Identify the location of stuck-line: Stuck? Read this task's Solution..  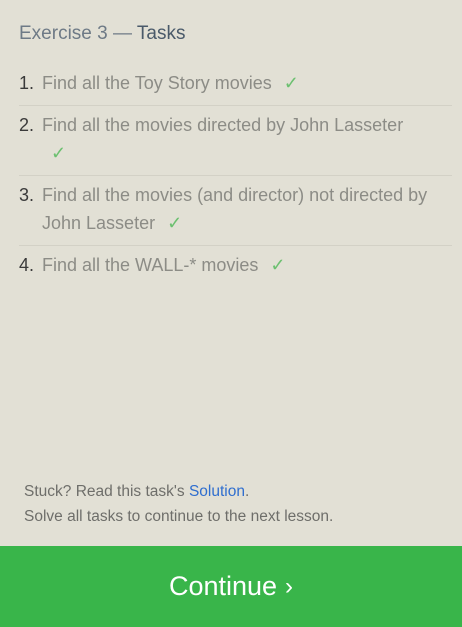
(178, 491).